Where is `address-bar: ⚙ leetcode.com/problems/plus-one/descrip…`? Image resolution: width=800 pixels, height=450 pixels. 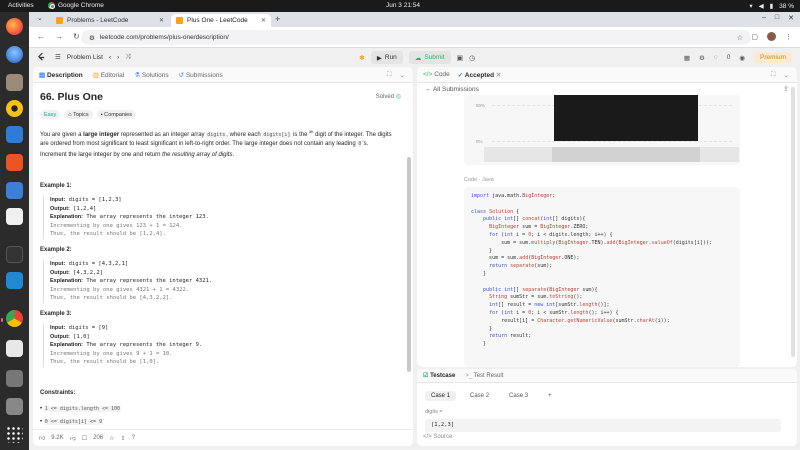
address-bar: ⚙ leetcode.com/problems/plus-one/descrip… is located at coordinates (416, 37).